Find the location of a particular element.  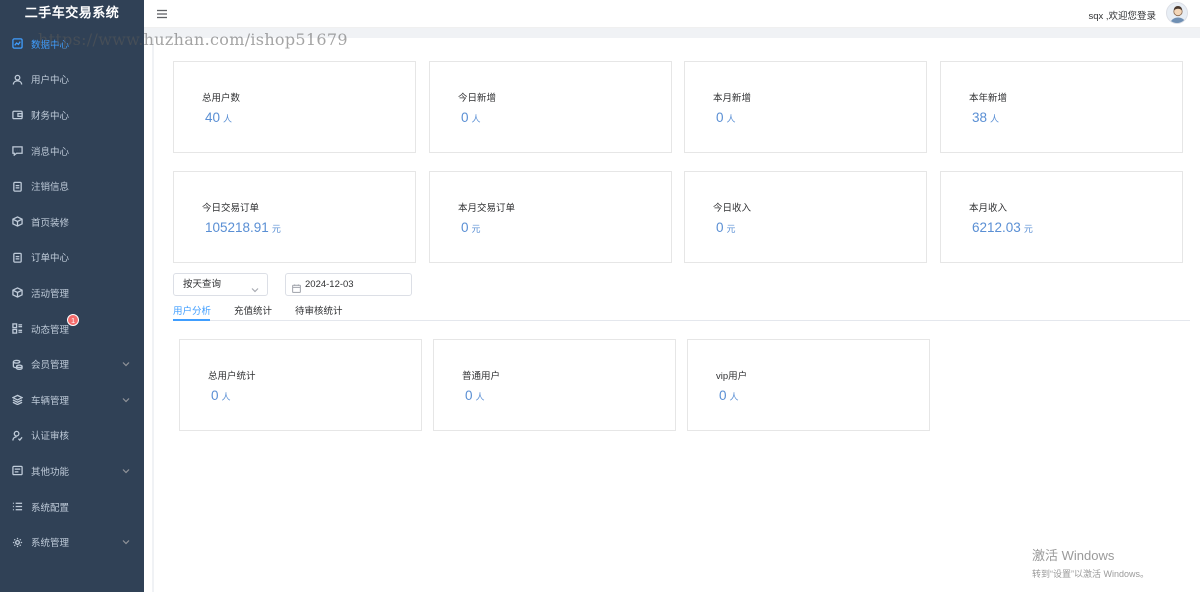

sidebar-item-homepage-decoration: 首页装修 is located at coordinates (72, 222).